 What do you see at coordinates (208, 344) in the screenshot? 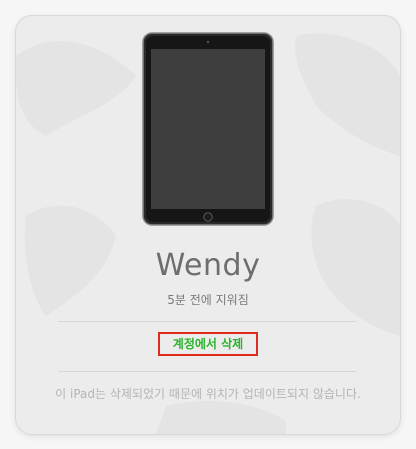
I see `remove-from-account-button: 계정에서 삭제` at bounding box center [208, 344].